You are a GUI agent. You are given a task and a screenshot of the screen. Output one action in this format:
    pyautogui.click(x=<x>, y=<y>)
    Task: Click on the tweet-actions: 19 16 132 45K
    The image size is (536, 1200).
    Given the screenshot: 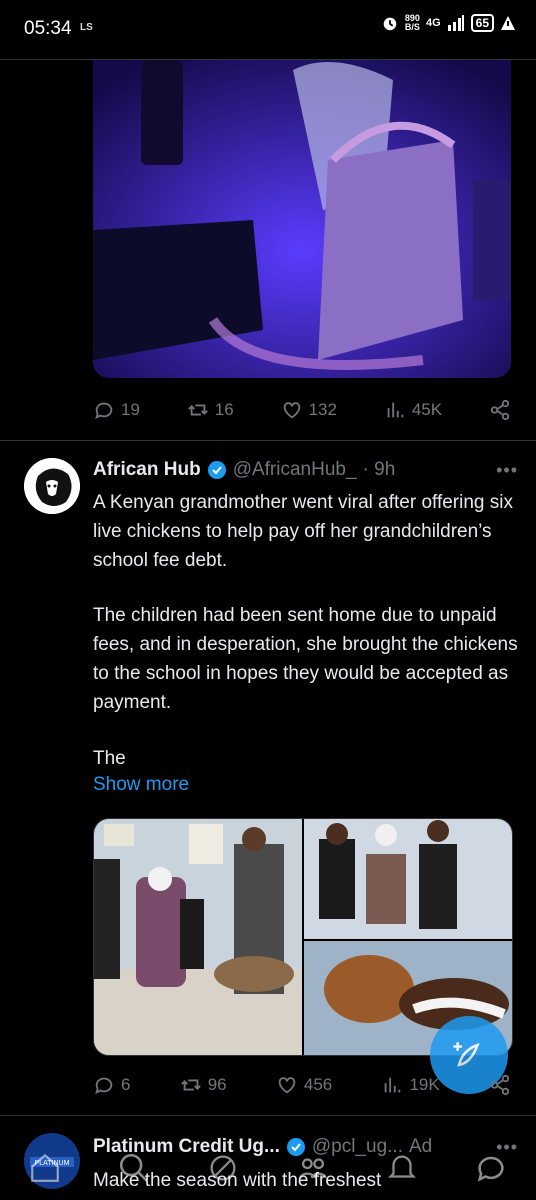 What is the action you would take?
    pyautogui.click(x=302, y=410)
    